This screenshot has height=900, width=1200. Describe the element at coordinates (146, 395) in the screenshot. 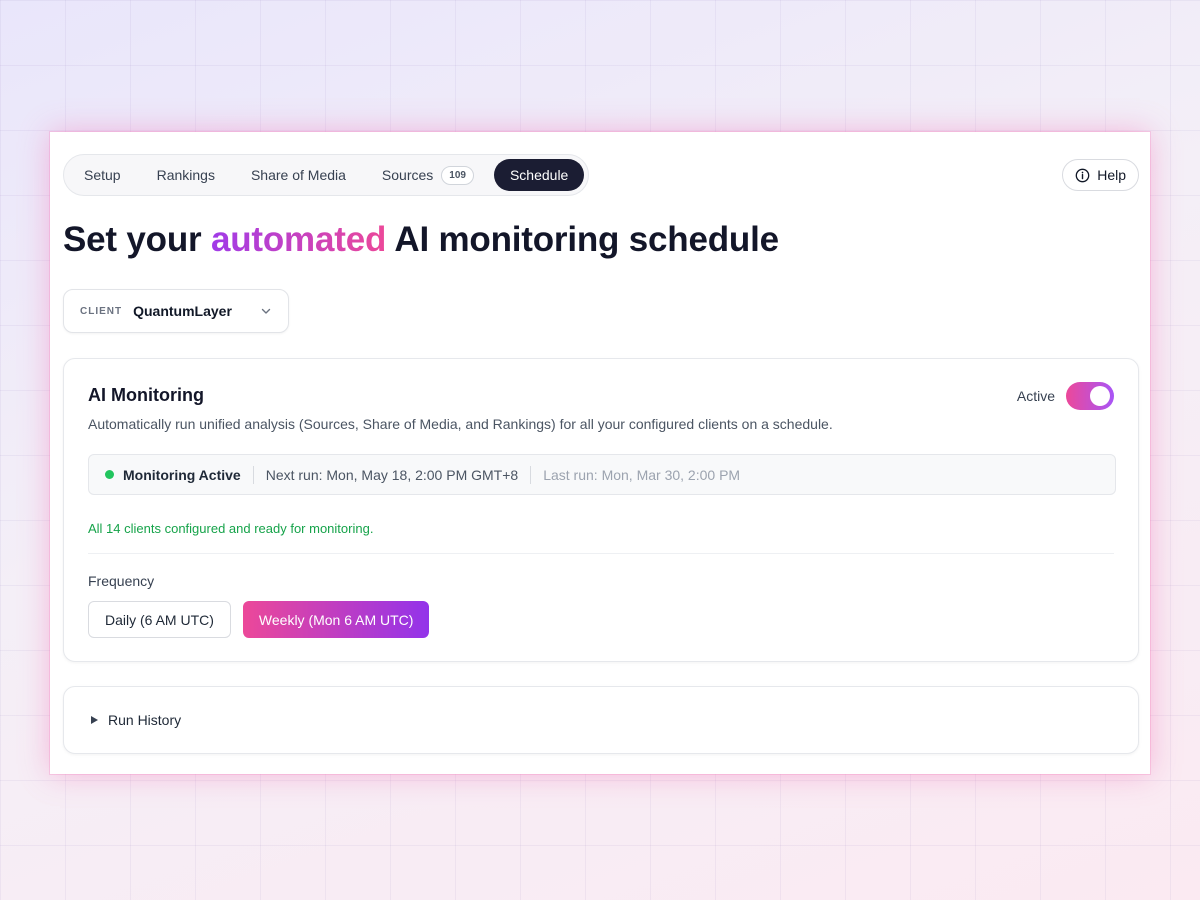

I see `monitoring-title: AI Monitoring` at that location.